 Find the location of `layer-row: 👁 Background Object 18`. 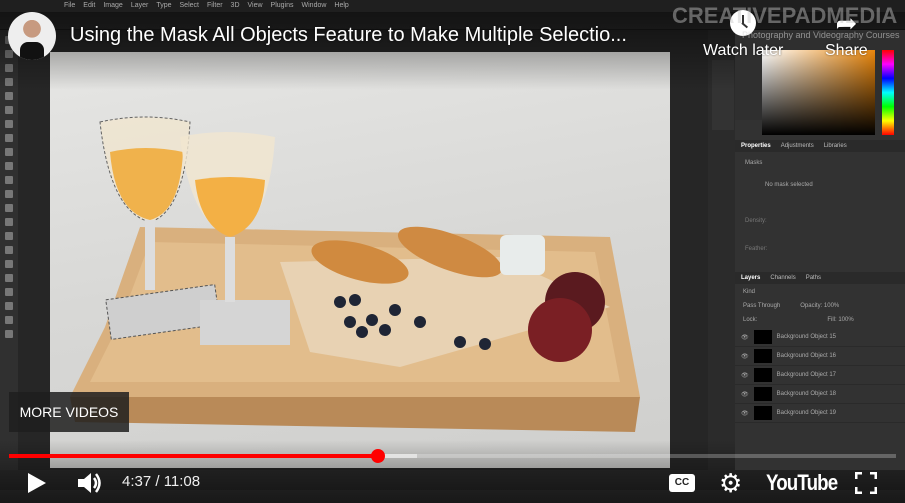

layer-row: 👁 Background Object 18 is located at coordinates (820, 394).